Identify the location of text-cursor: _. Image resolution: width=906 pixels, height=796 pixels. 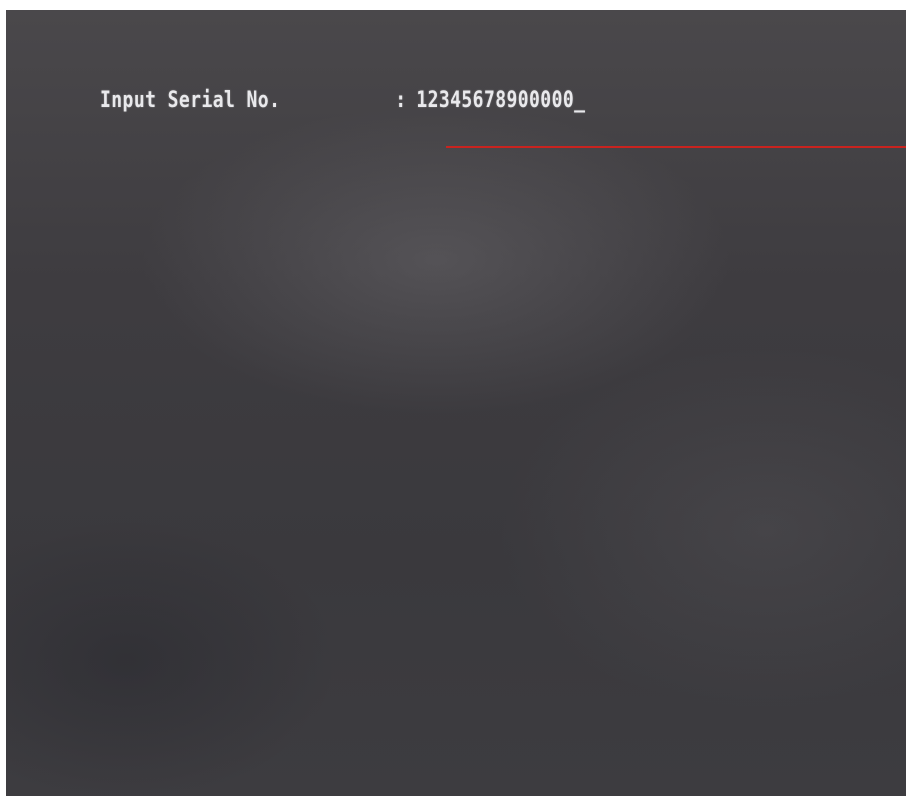
(580, 100).